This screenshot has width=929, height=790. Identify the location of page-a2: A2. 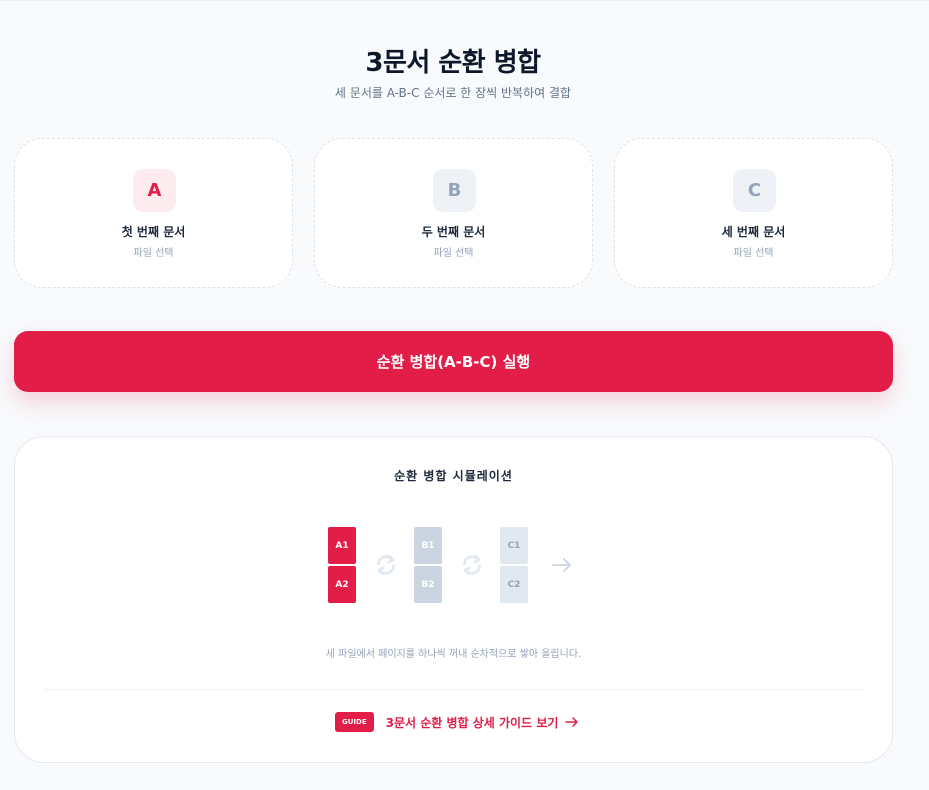
(342, 584).